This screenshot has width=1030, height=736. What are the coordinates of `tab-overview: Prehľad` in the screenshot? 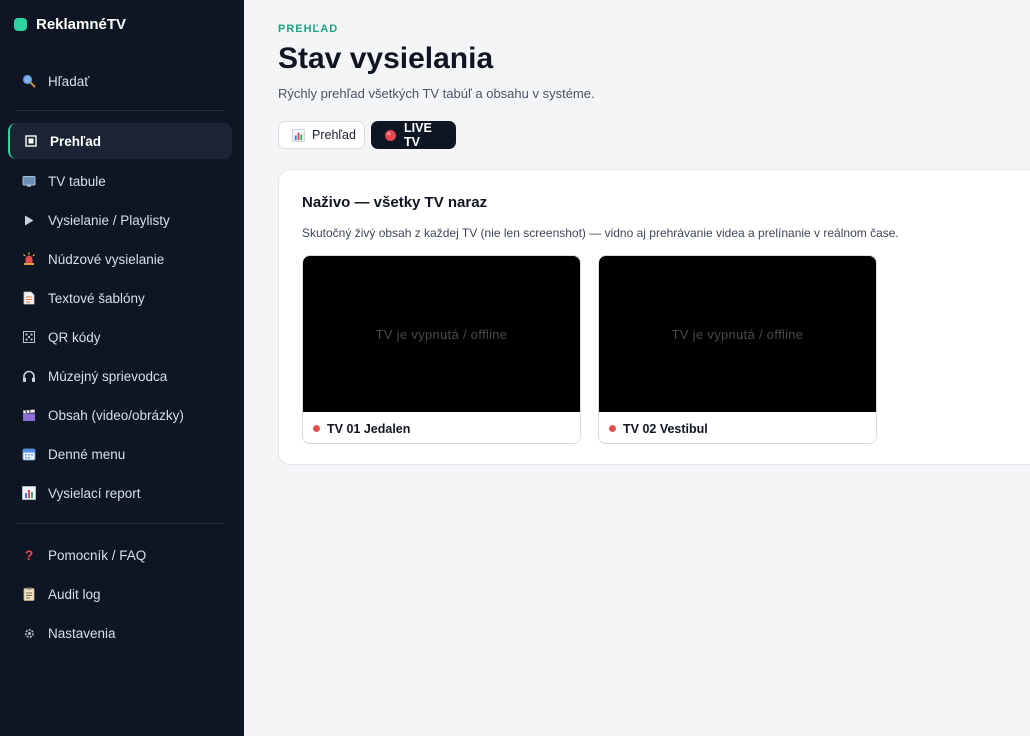 It's located at (321, 135).